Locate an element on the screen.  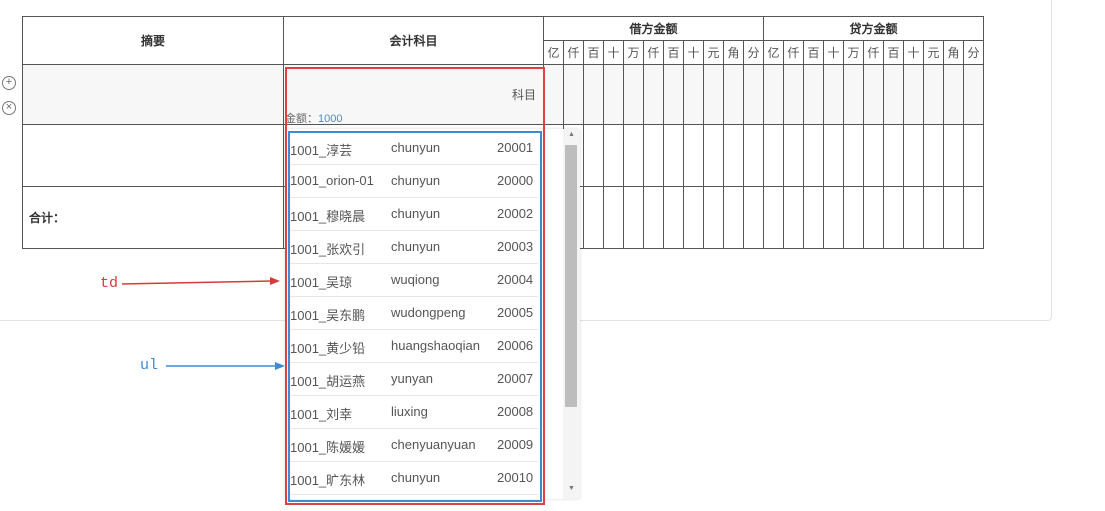
credit-digit-header: 亿 is located at coordinates (773, 52).